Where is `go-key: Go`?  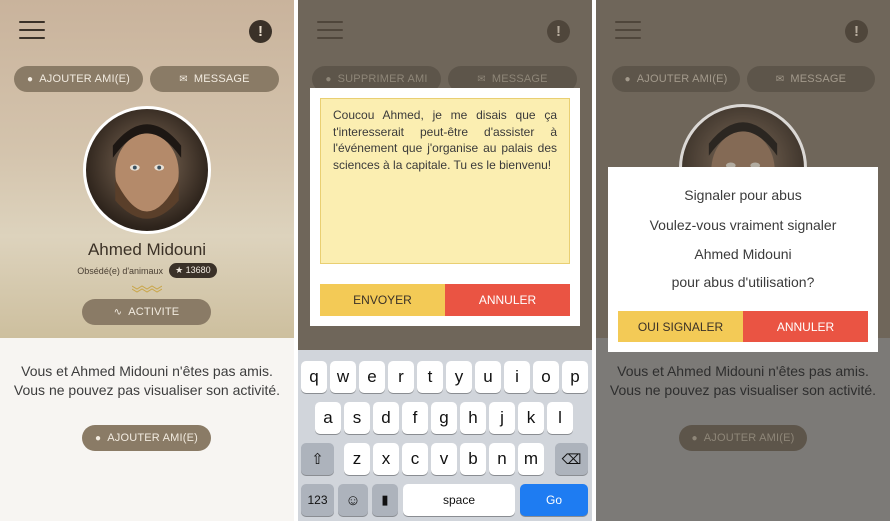 go-key: Go is located at coordinates (554, 500).